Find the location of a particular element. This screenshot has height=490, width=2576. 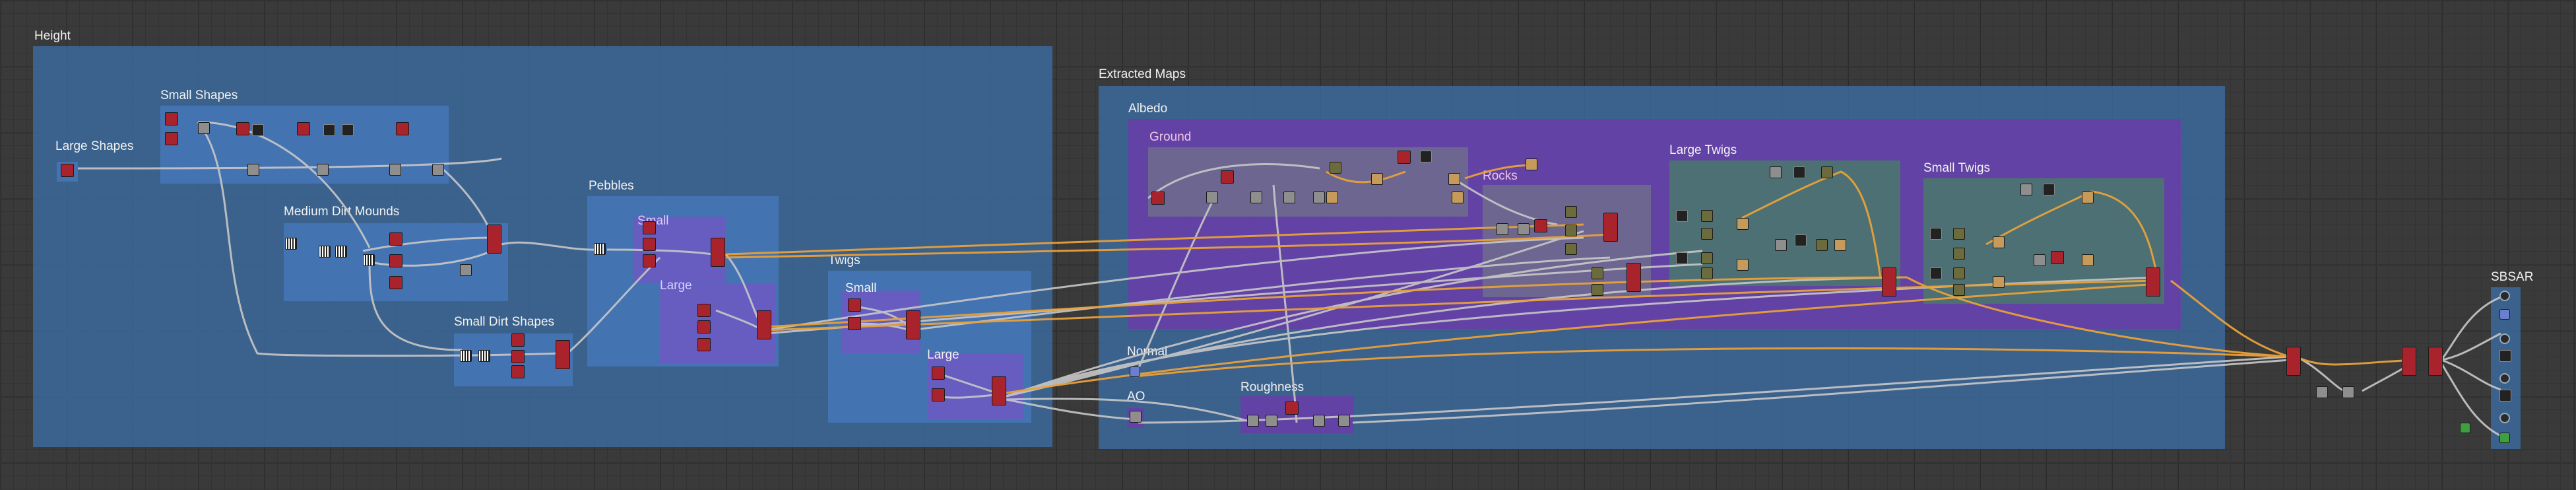

node-small-shapes-j is located at coordinates (438, 170).